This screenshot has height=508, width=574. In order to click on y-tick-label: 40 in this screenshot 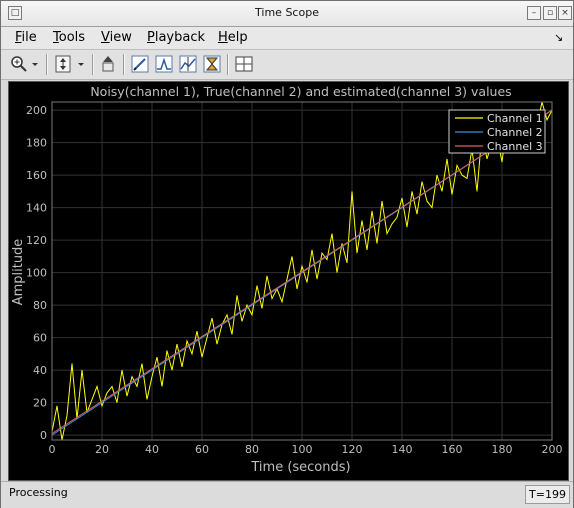, I will do `click(40, 370)`.